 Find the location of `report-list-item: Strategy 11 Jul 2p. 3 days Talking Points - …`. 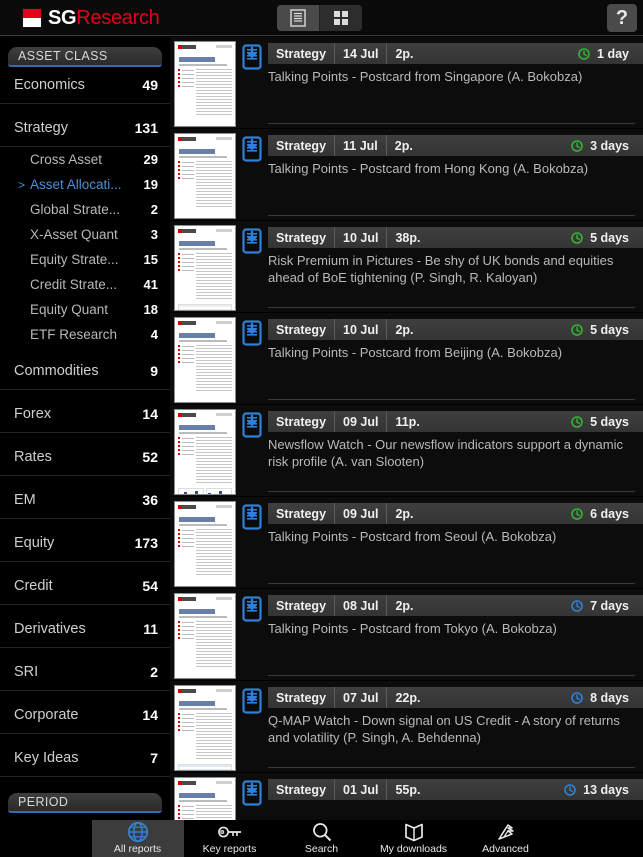

report-list-item: Strategy 11 Jul 2p. 3 days Talking Points - … is located at coordinates (406, 175).